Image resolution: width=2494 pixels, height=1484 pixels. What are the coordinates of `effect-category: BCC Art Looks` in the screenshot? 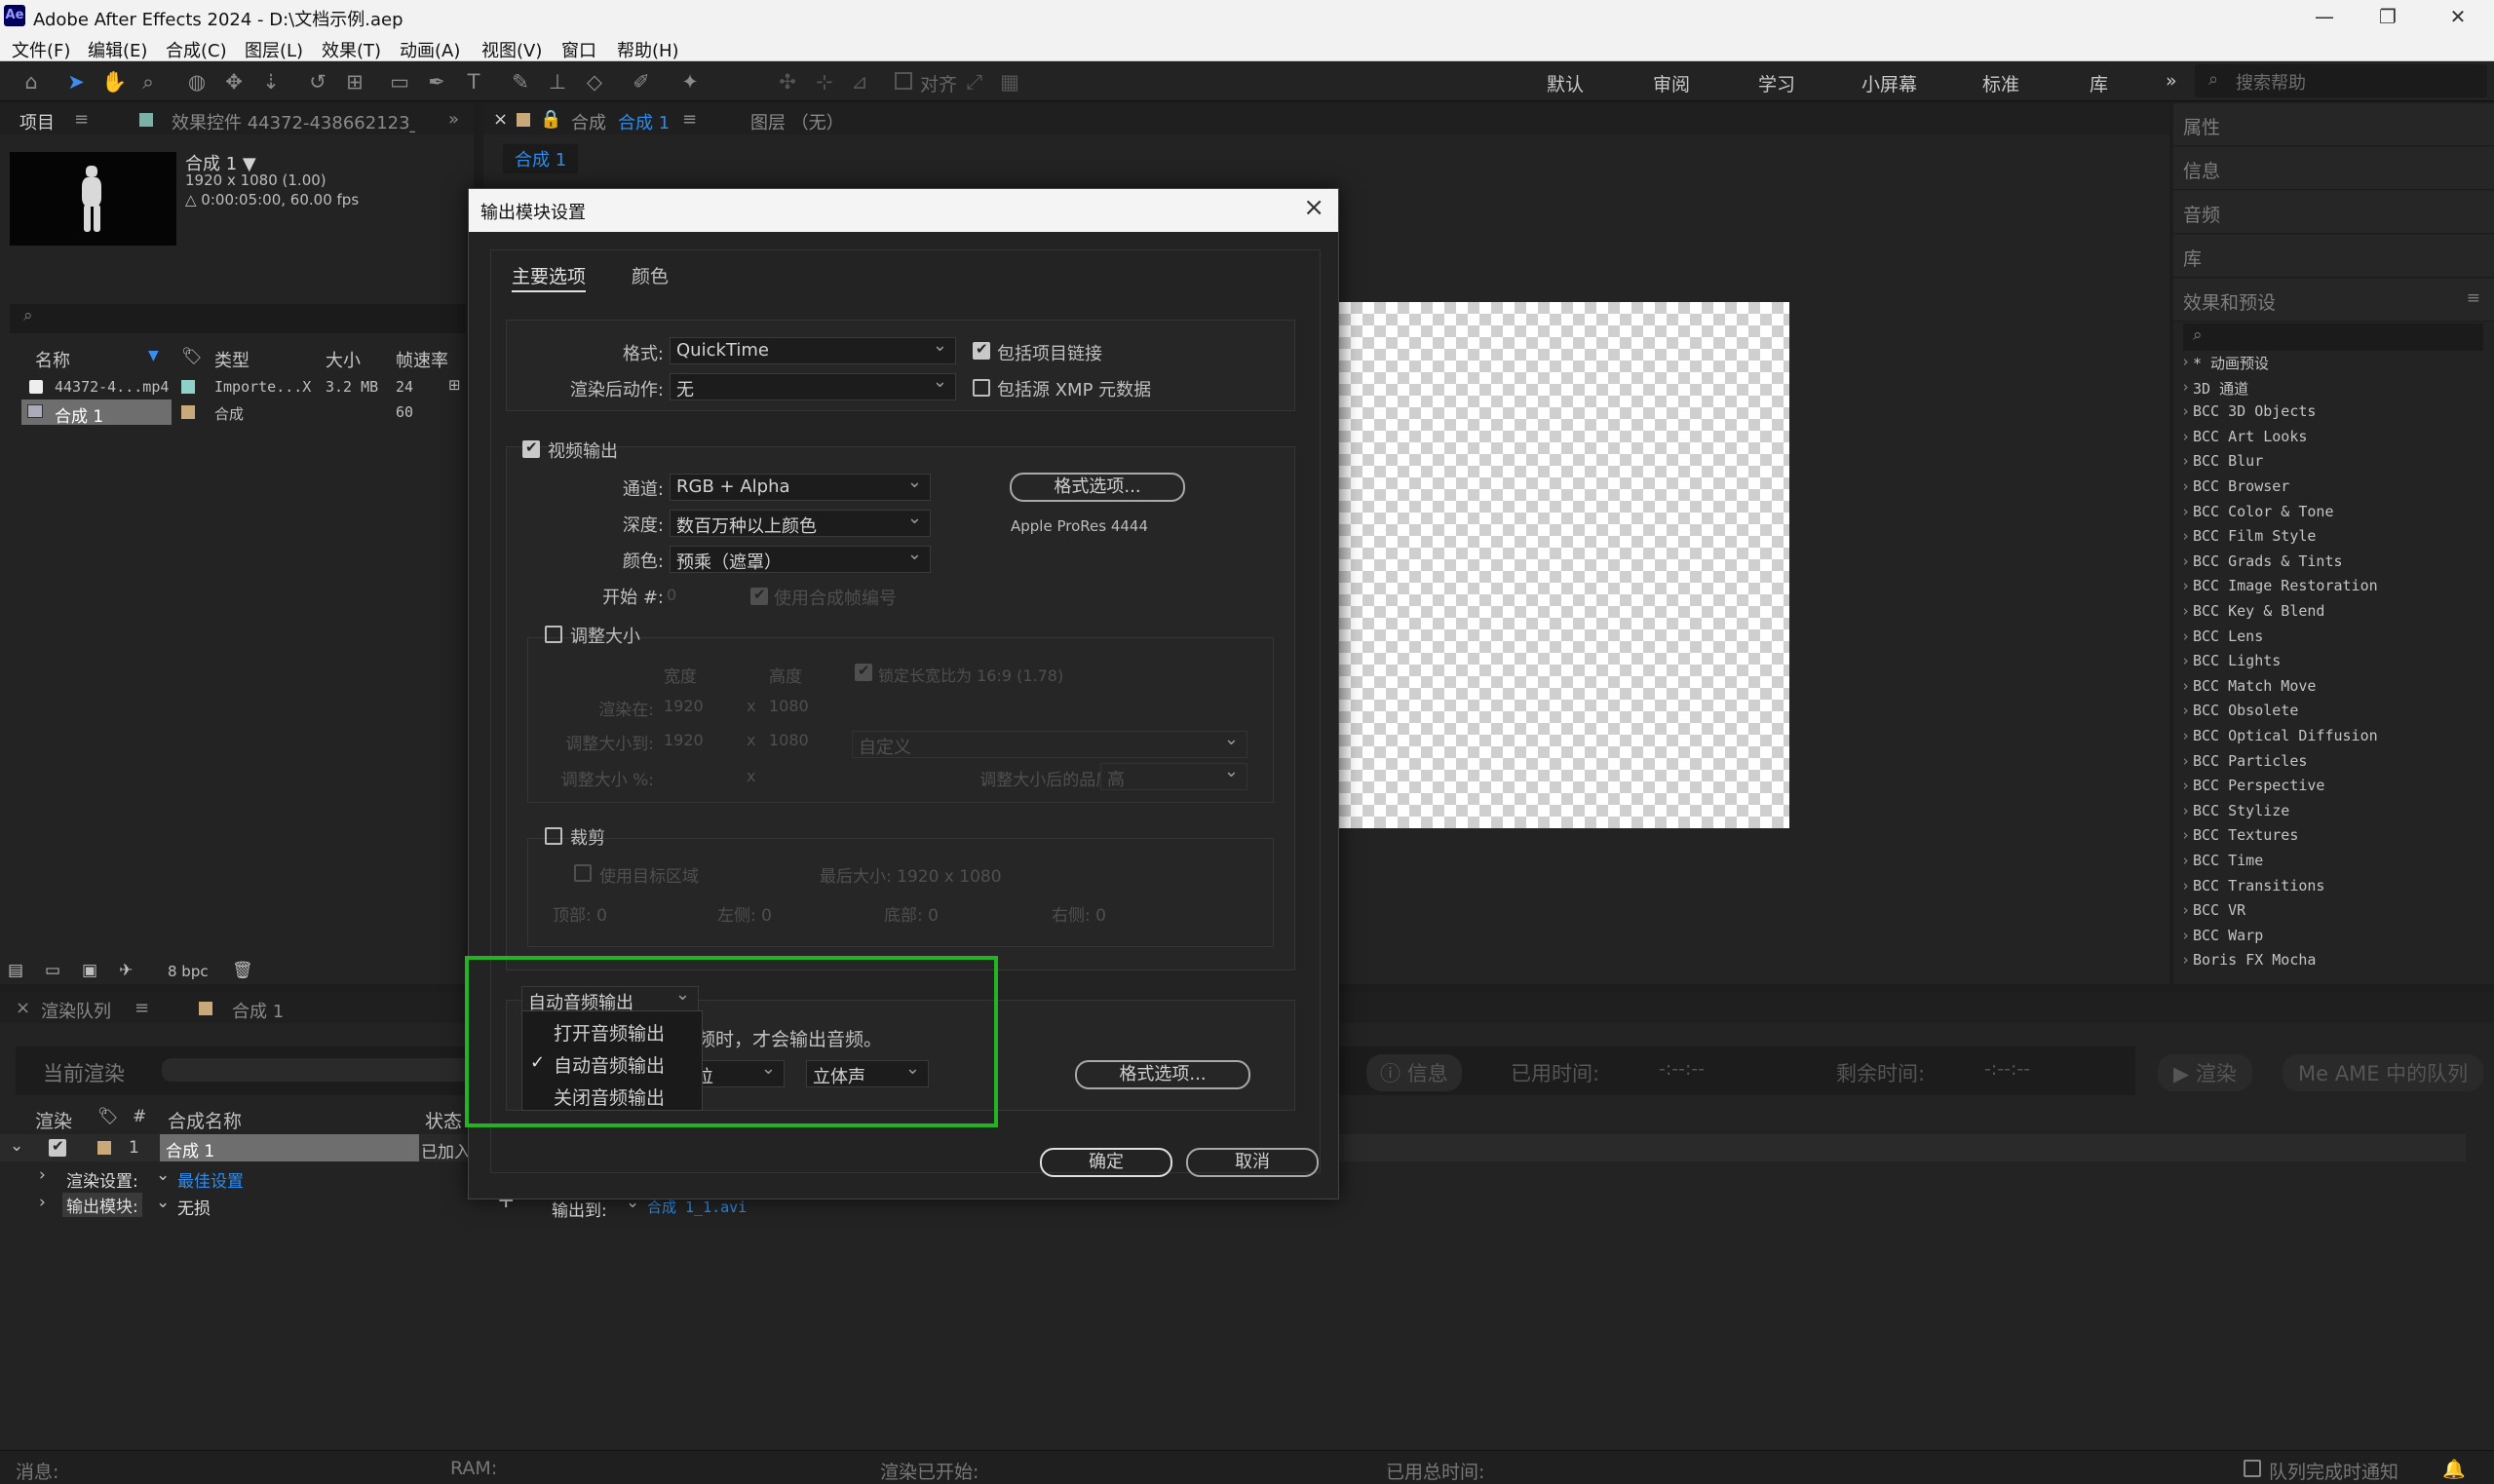 It's located at (2244, 436).